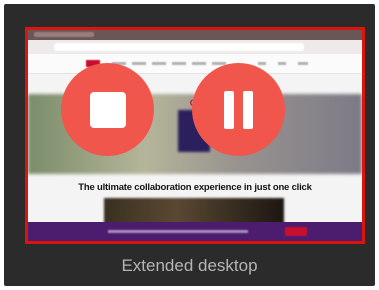  Describe the element at coordinates (178, 231) in the screenshot. I see `cookie-text` at that location.